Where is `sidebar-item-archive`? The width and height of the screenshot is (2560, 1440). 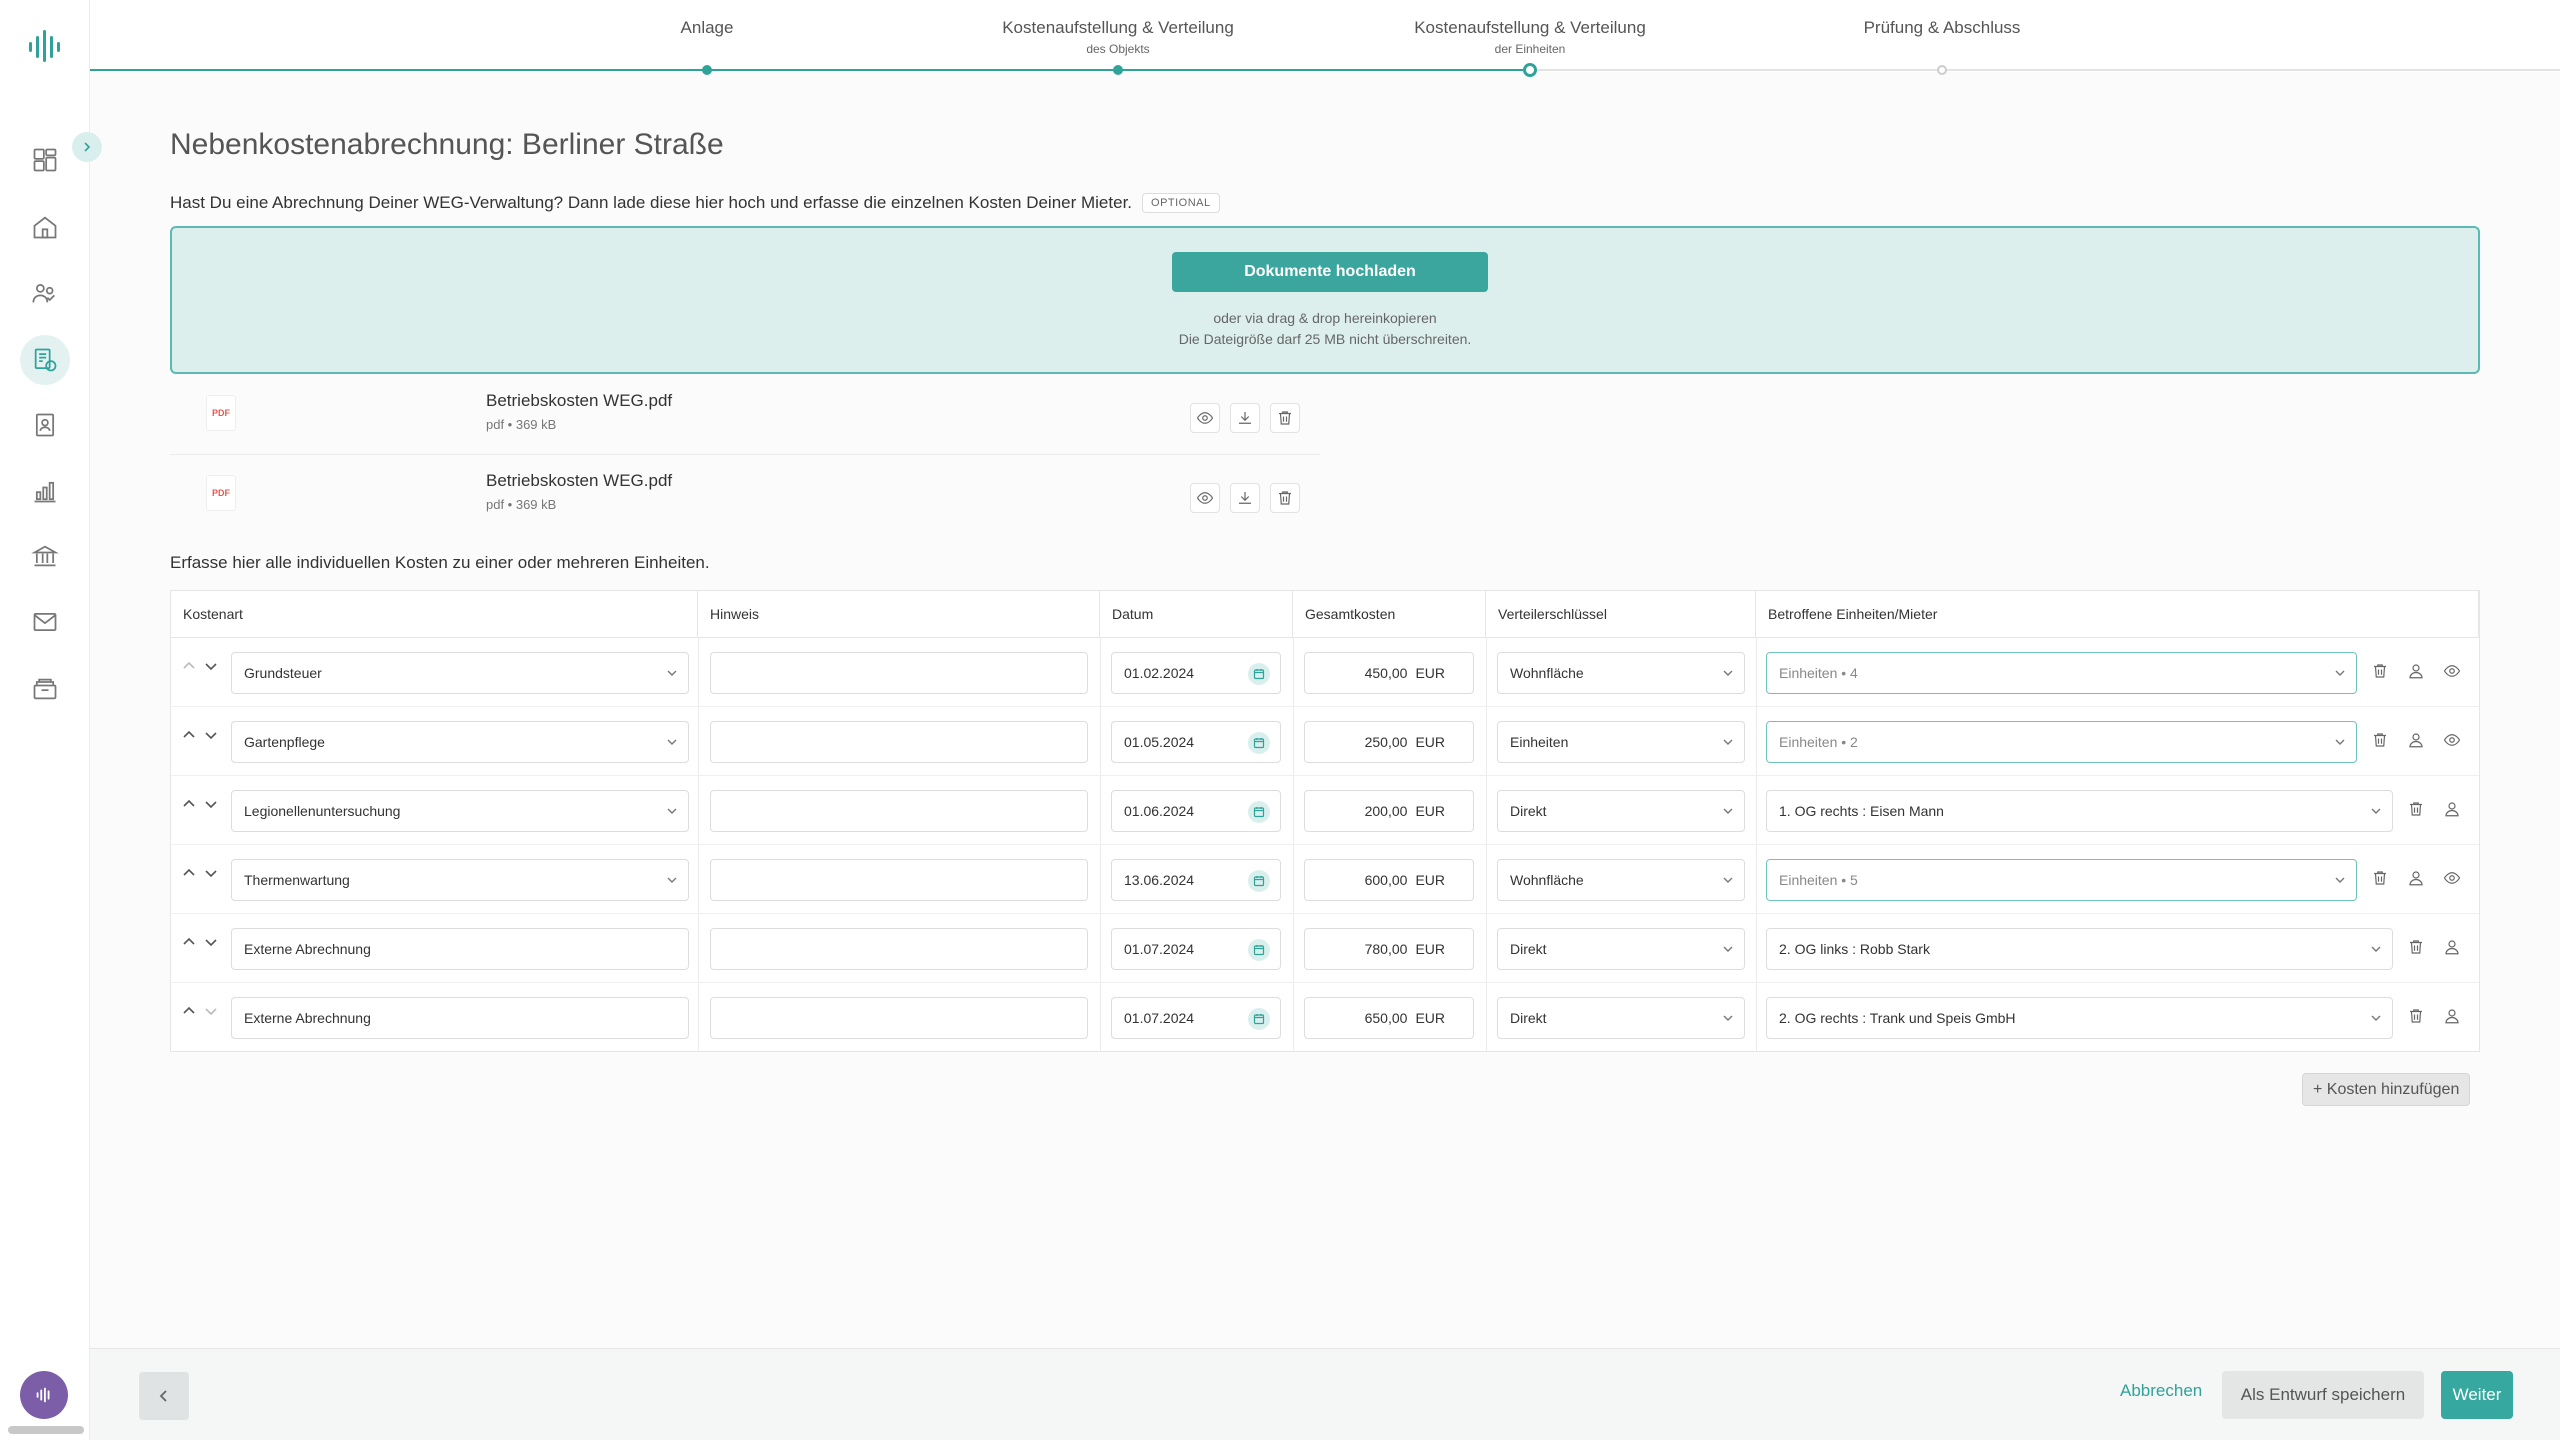 sidebar-item-archive is located at coordinates (45, 689).